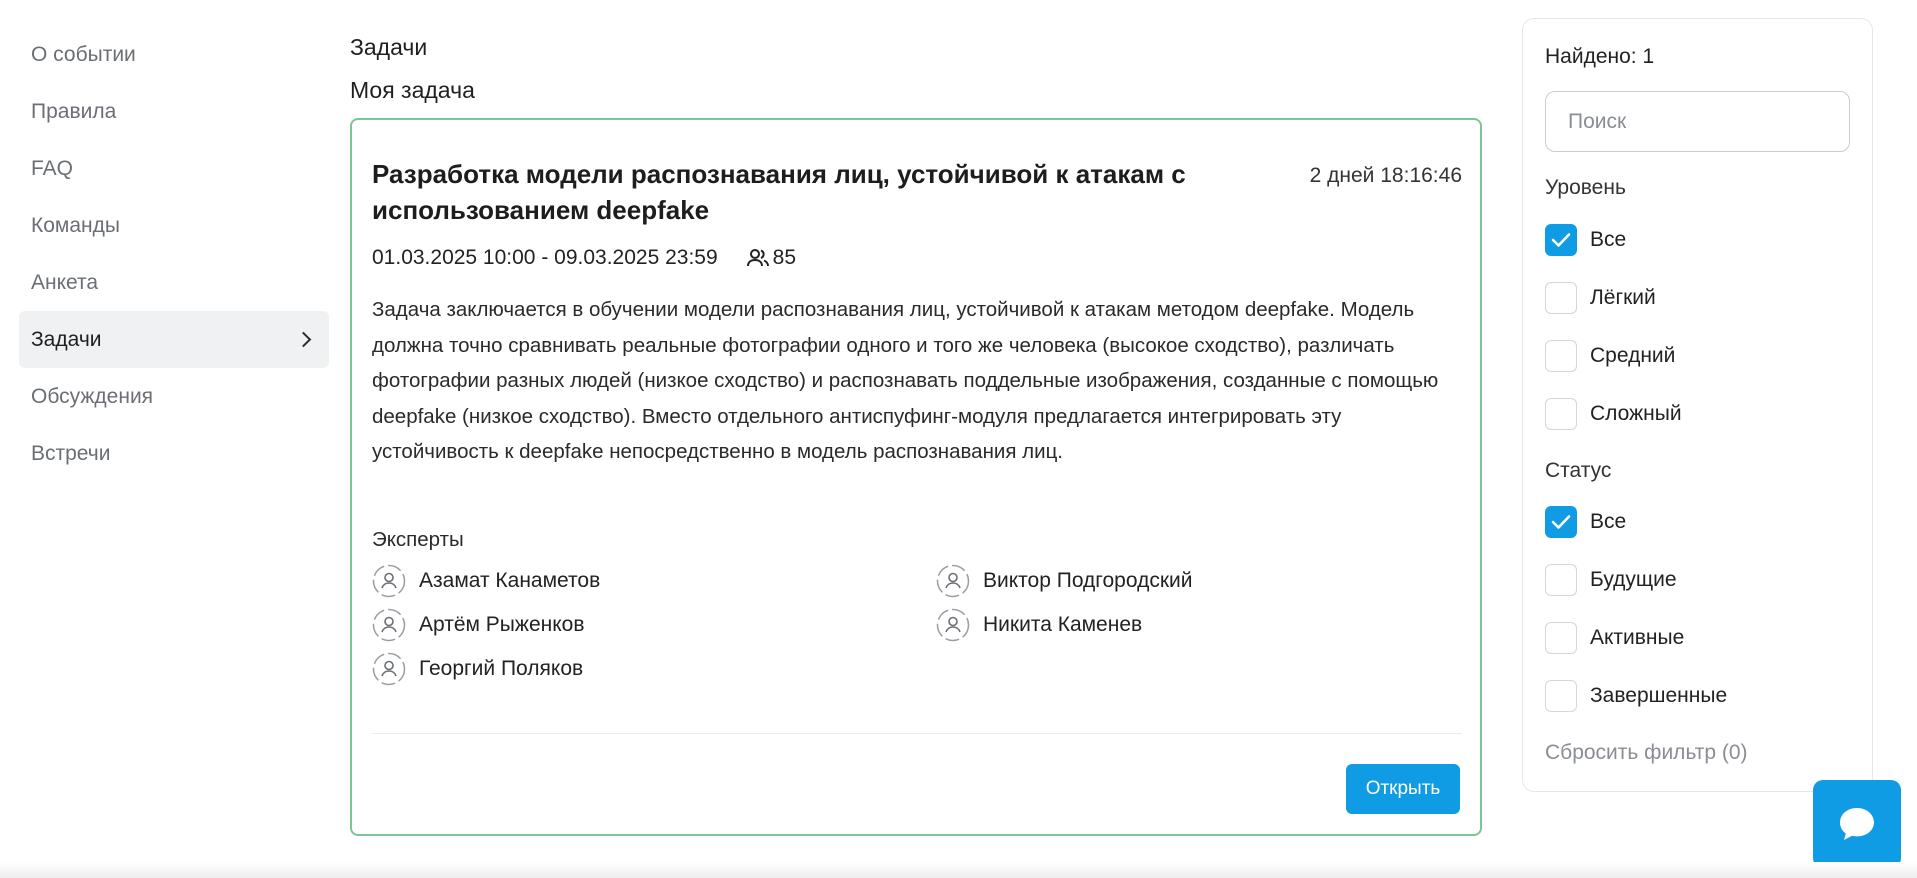 The width and height of the screenshot is (1917, 878). Describe the element at coordinates (1585, 187) in the screenshot. I see `level-filter-label: Уровень` at that location.